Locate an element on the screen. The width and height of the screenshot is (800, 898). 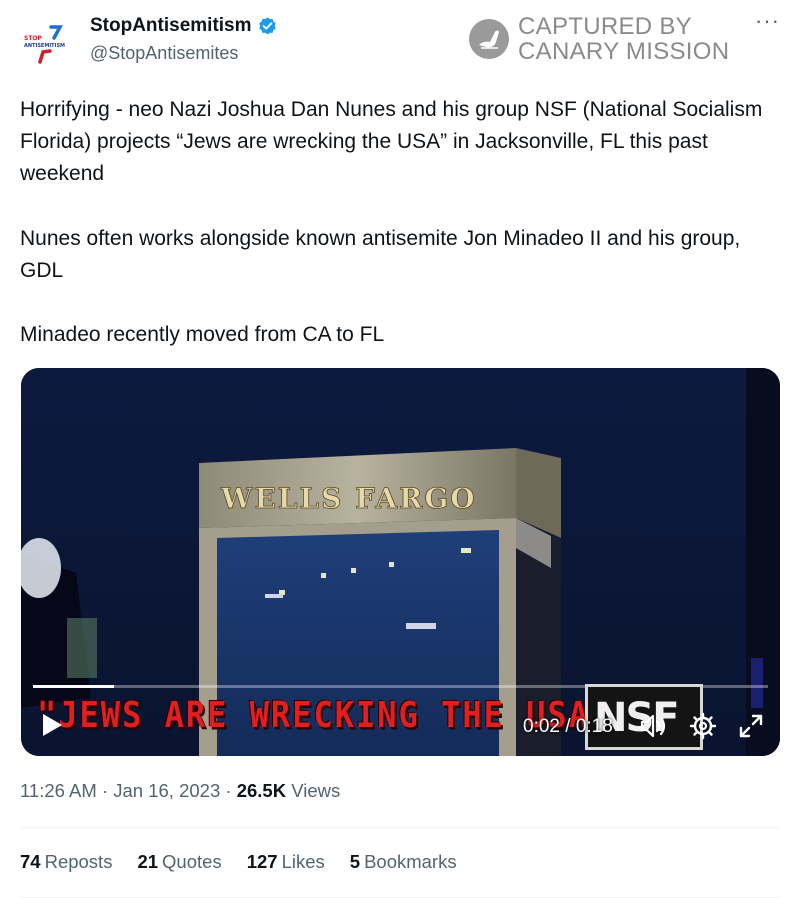
video-progress-fill is located at coordinates (73, 686).